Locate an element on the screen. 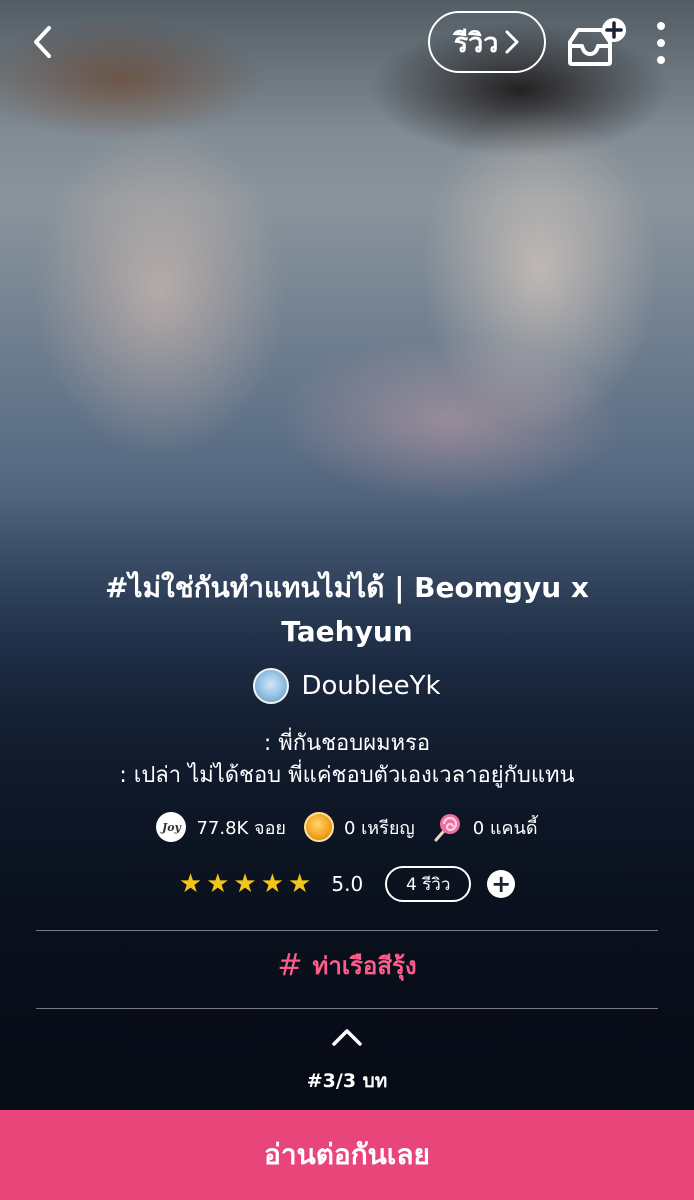 The height and width of the screenshot is (1200, 694). author-avatar is located at coordinates (271, 686).